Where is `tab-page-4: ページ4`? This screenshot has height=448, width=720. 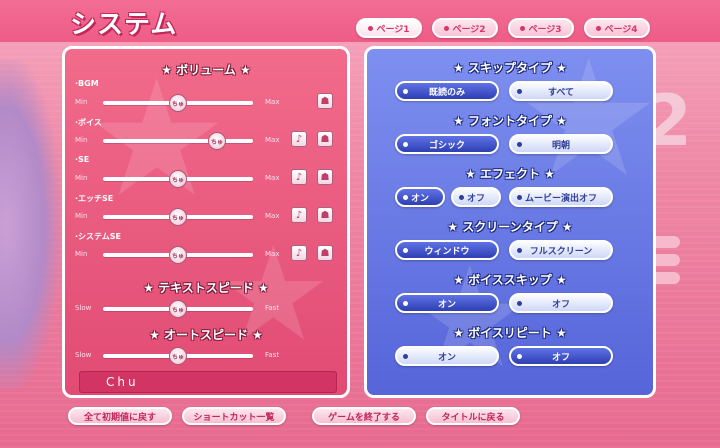 tab-page-4: ページ4 is located at coordinates (617, 28).